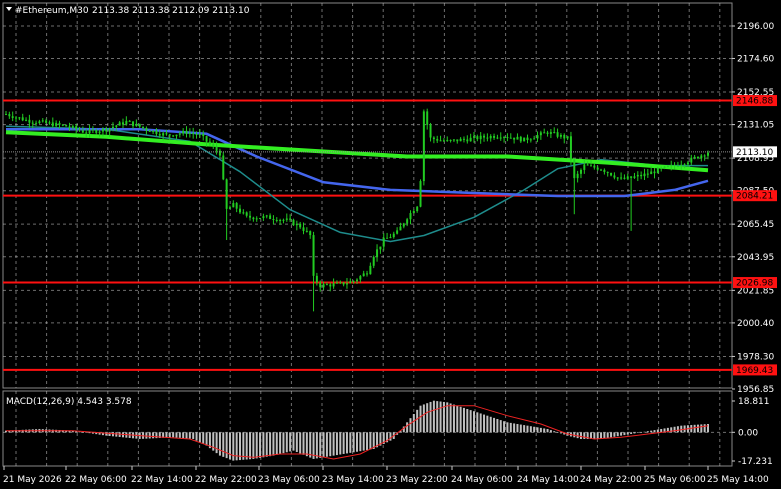 Image resolution: width=781 pixels, height=489 pixels. Describe the element at coordinates (226, 480) in the screenshot. I see `time-axis-label: 22 May 22:00` at that location.